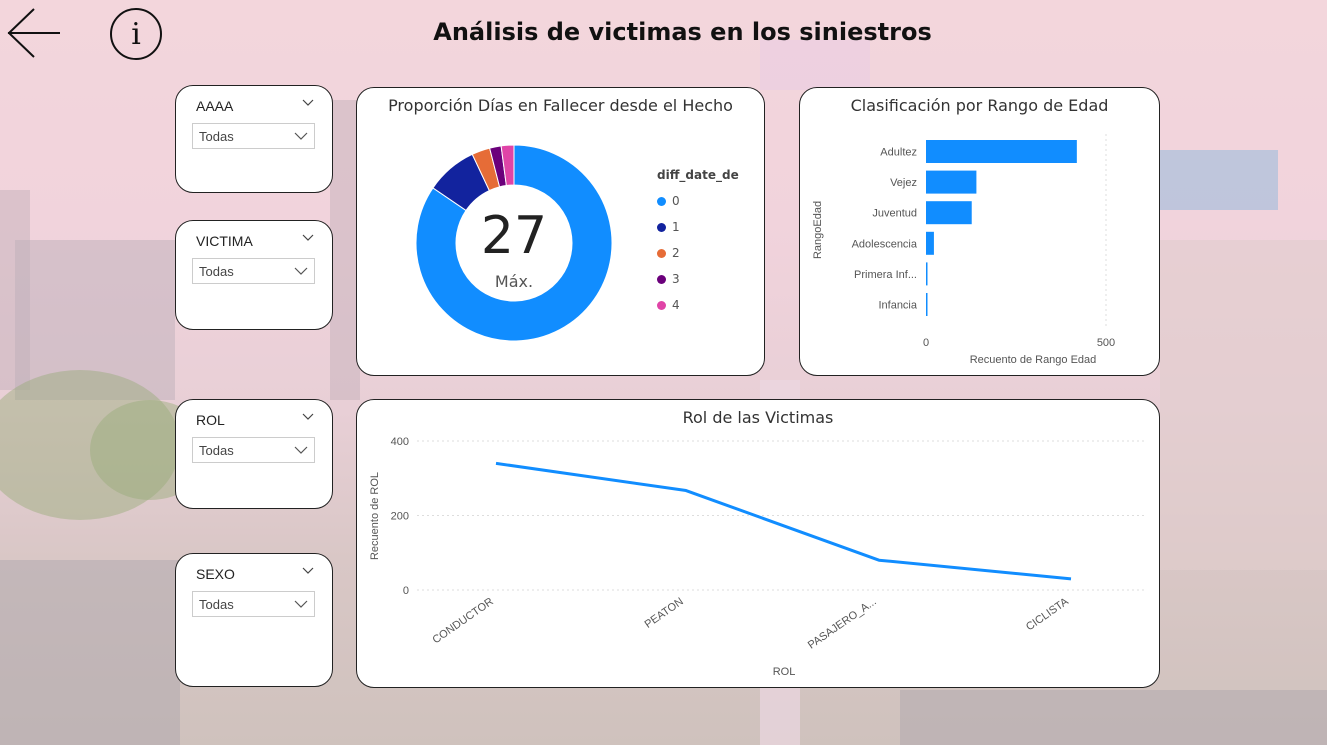  Describe the element at coordinates (818, 230) in the screenshot. I see `y-axis-title: RangoEdad` at that location.